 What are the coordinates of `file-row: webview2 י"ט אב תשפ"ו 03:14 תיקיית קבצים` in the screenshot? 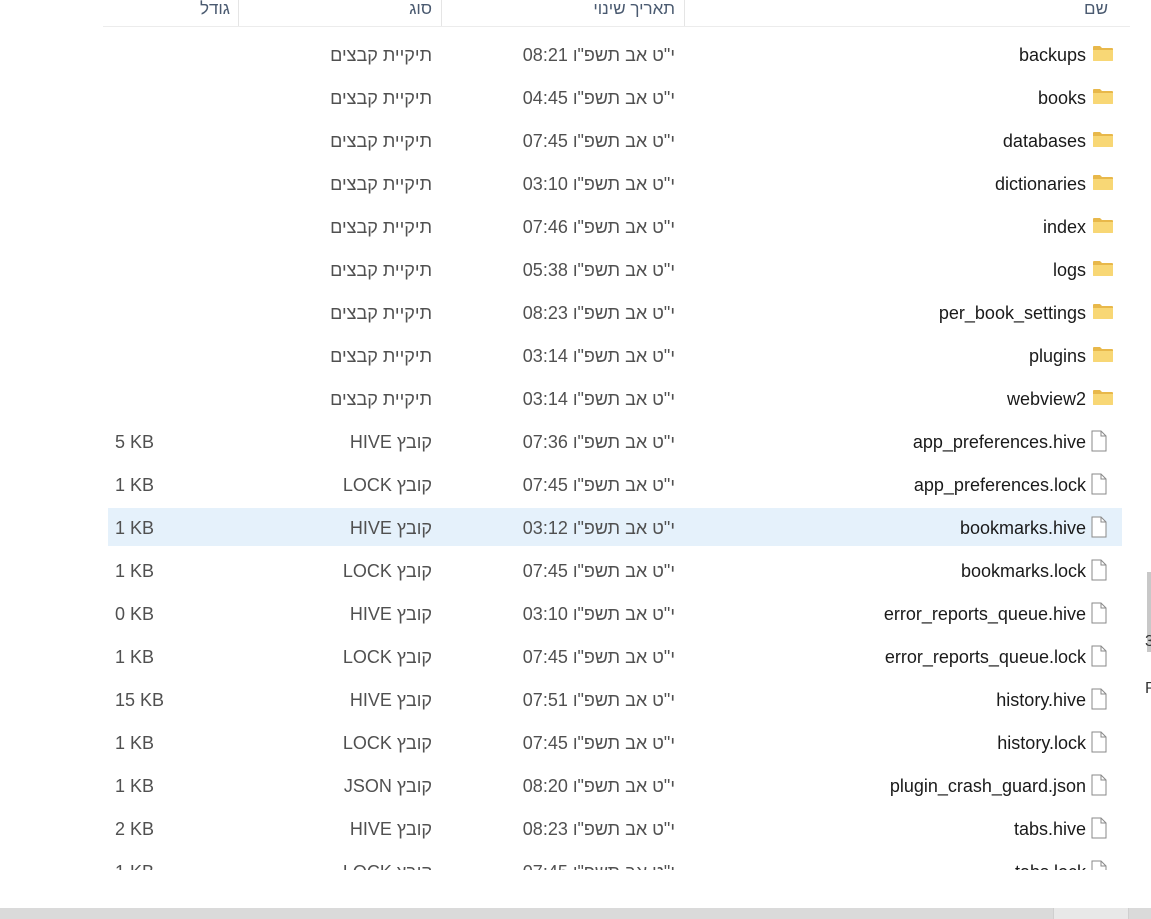 It's located at (615, 398).